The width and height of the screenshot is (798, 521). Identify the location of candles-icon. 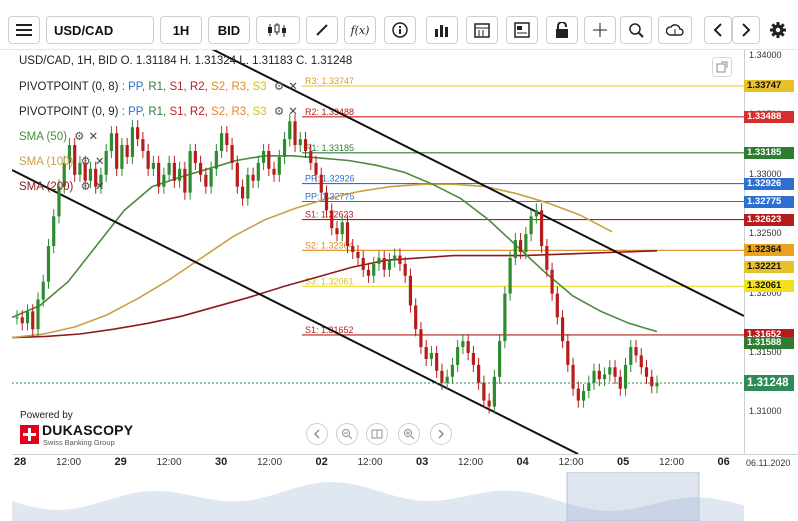
(278, 30).